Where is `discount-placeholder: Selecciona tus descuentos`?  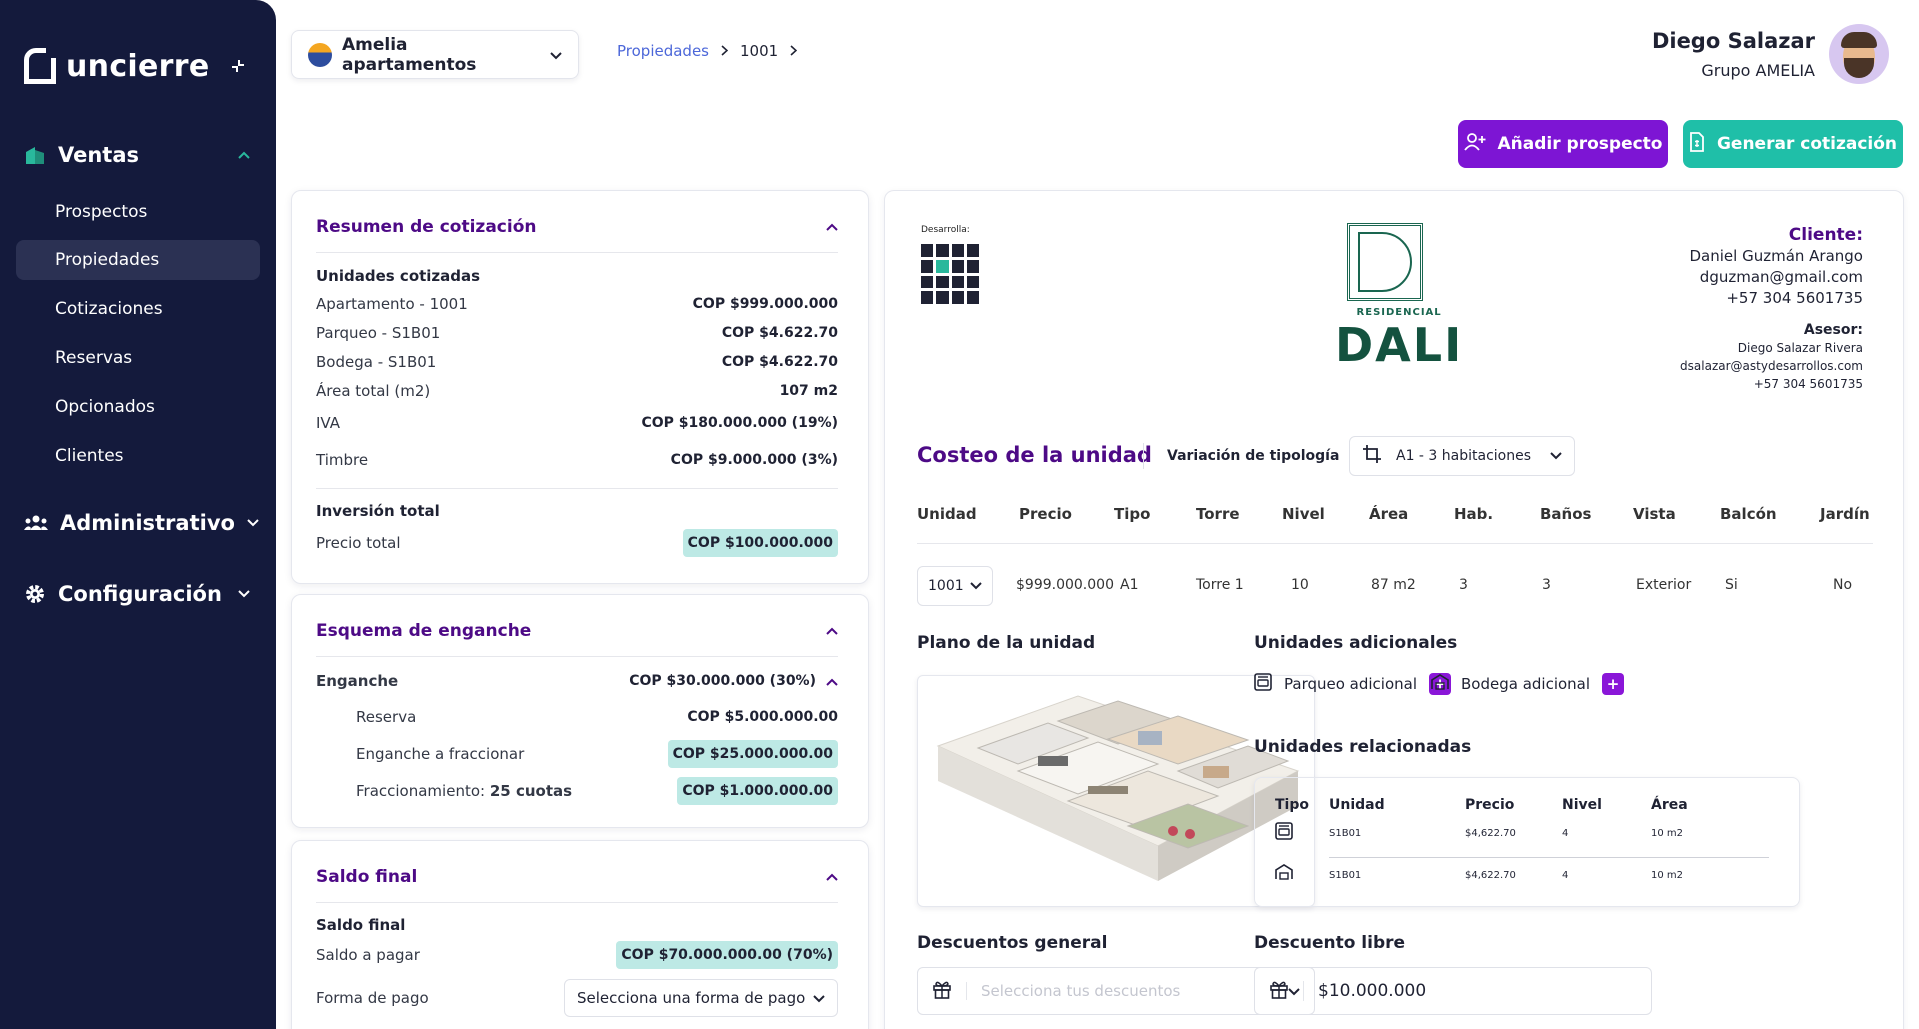 discount-placeholder: Selecciona tus descuentos is located at coordinates (1120, 991).